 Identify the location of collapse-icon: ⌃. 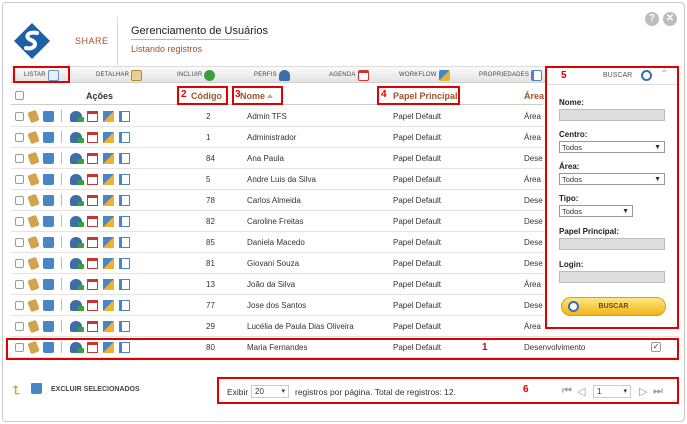
(664, 74).